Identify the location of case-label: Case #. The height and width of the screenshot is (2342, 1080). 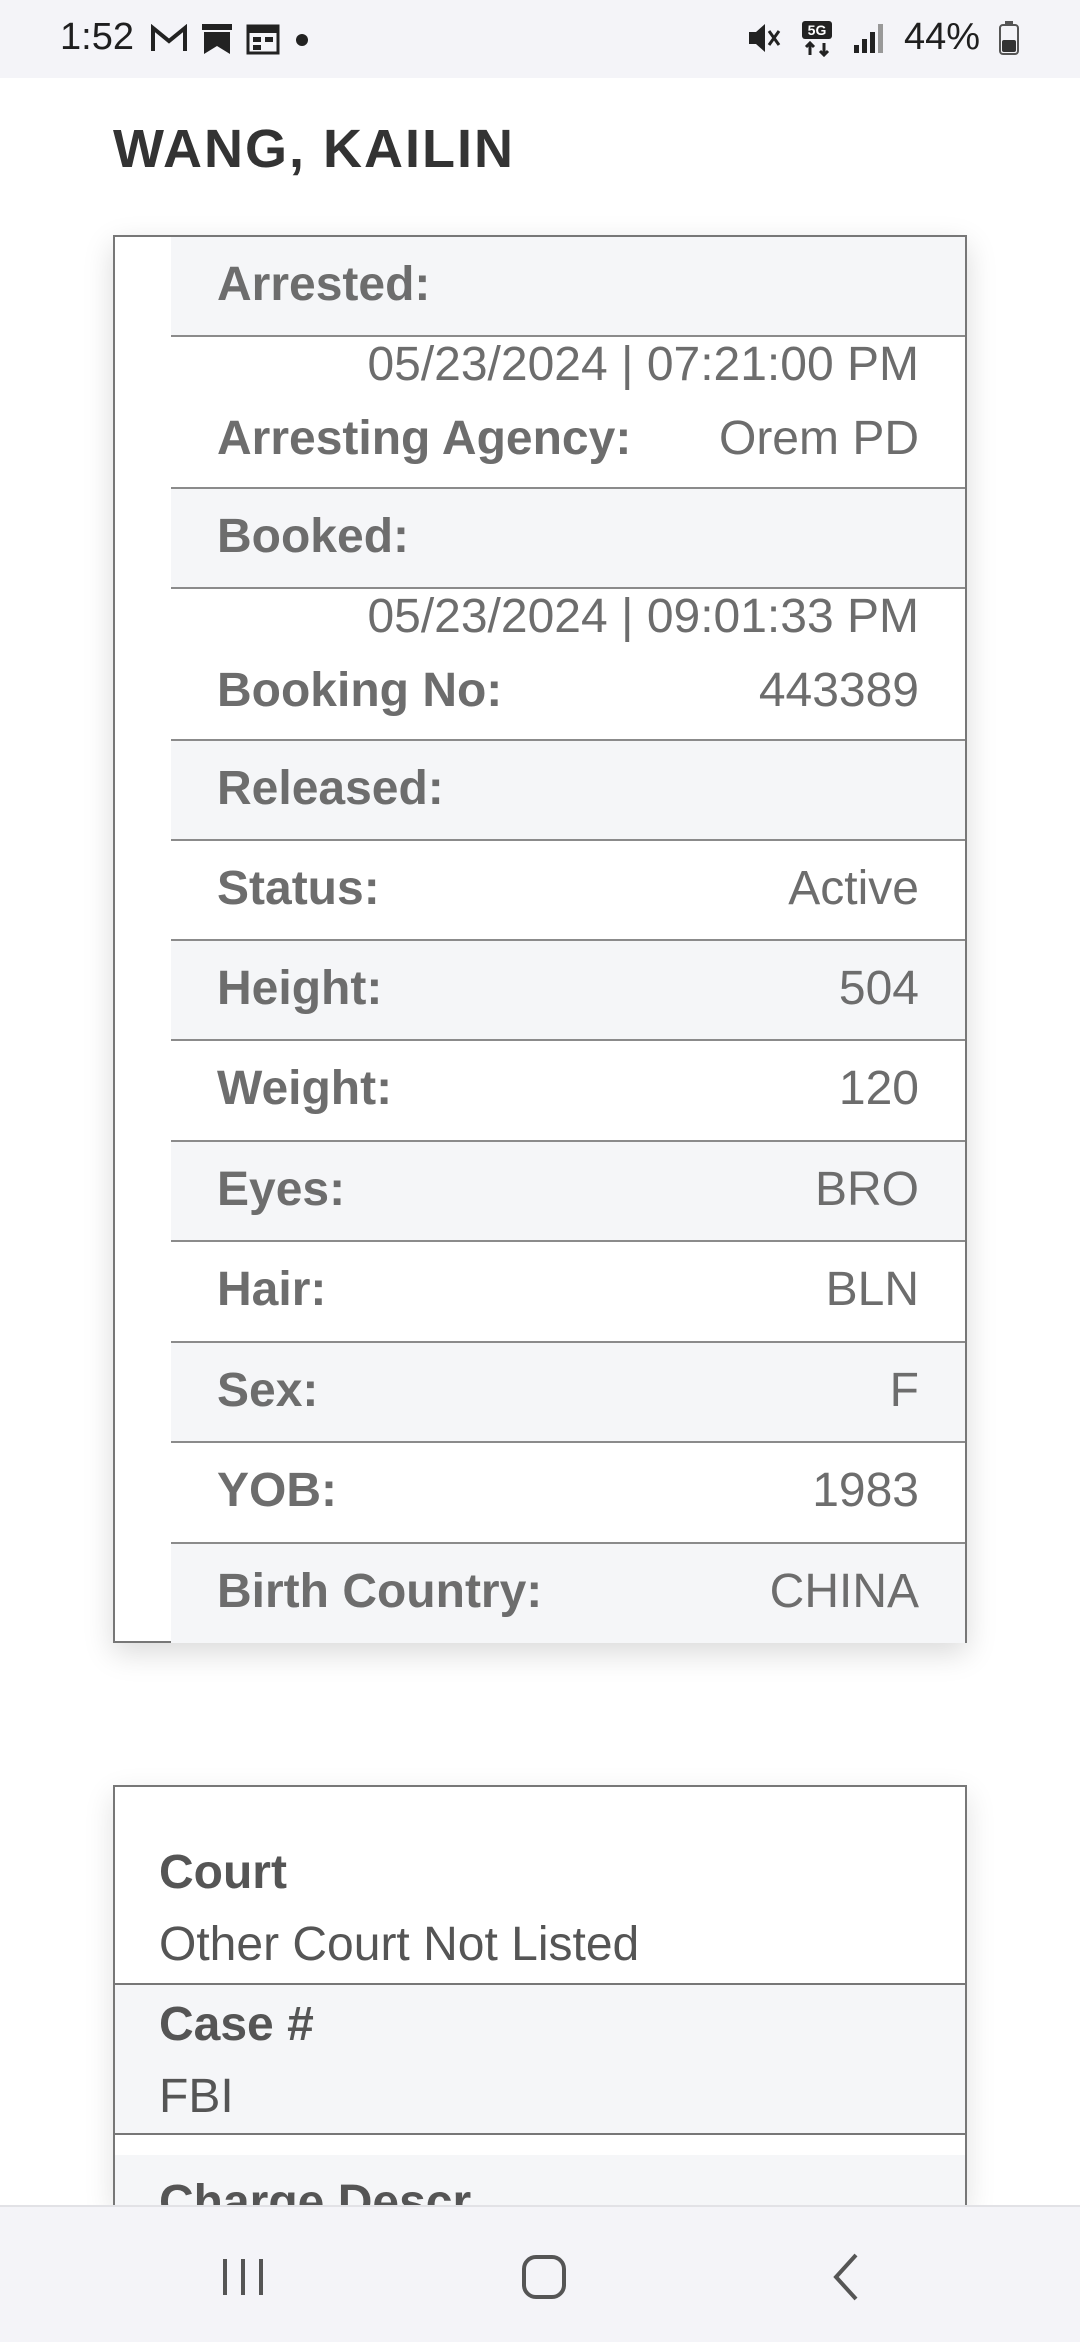
(236, 2024).